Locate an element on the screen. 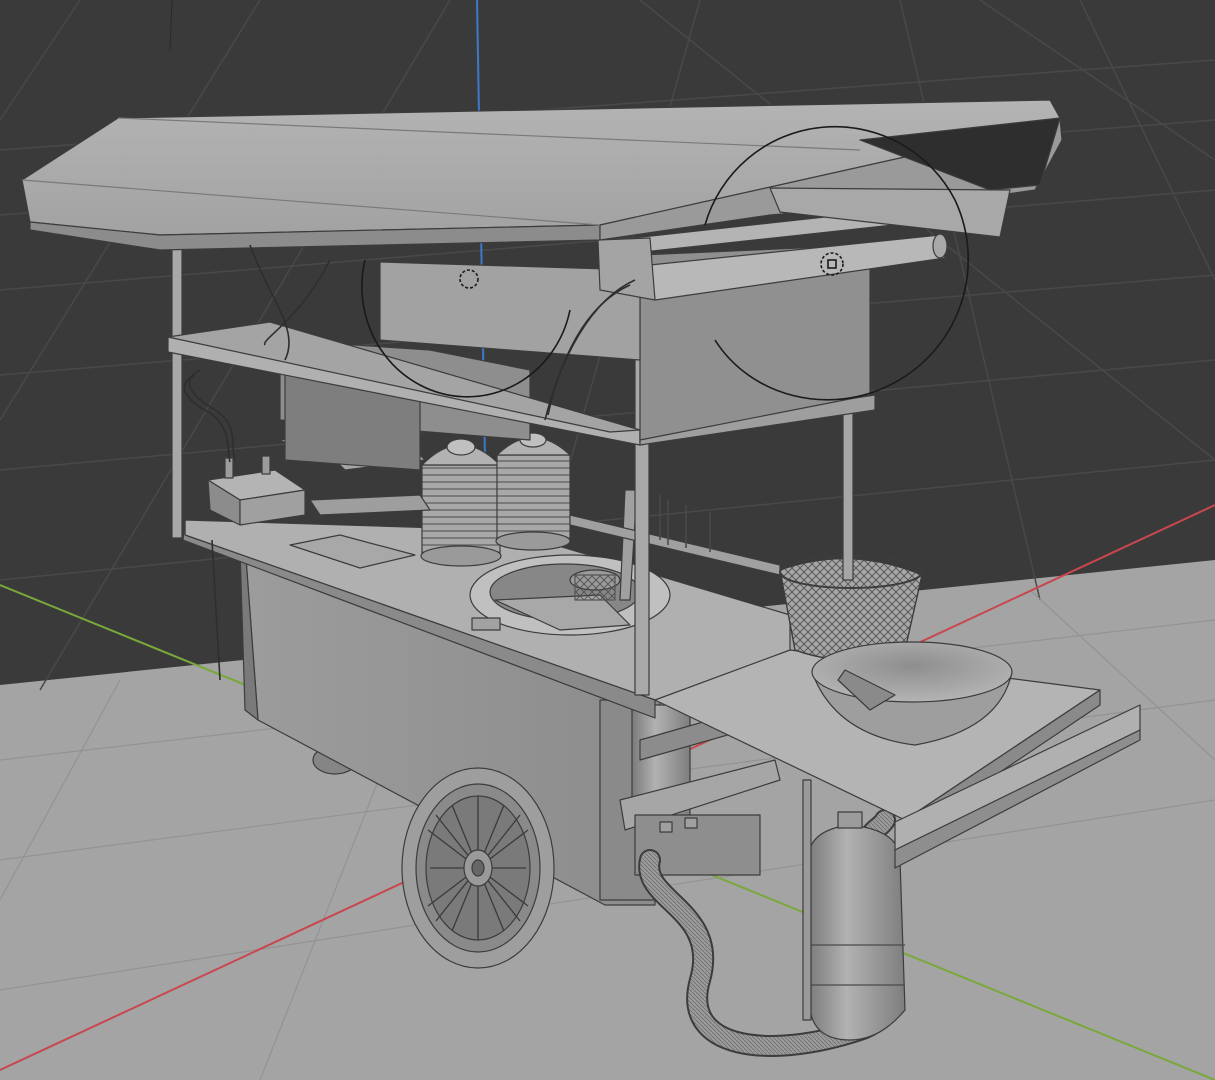 This screenshot has width=1215, height=1080. post-right is located at coordinates (848, 492).